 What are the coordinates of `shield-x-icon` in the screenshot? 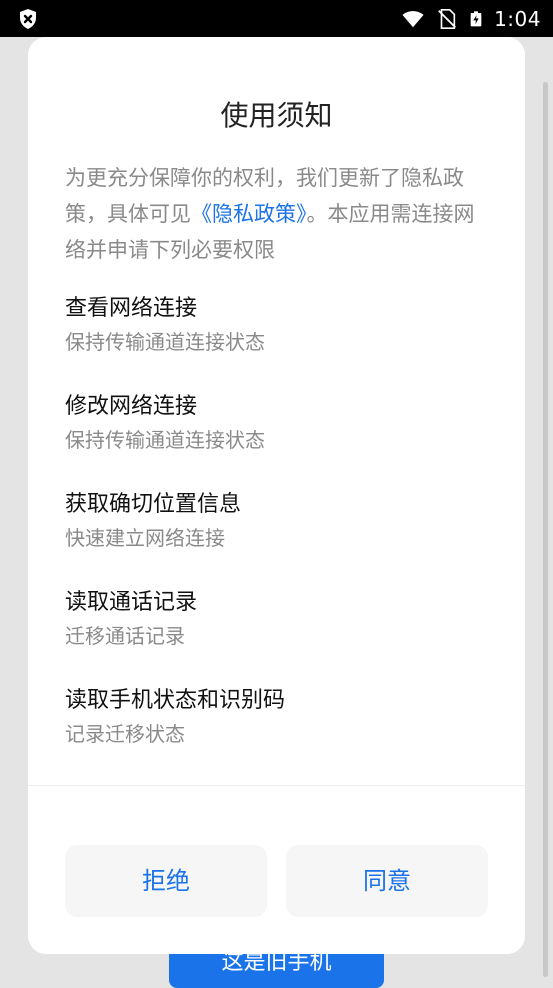 It's located at (28, 19).